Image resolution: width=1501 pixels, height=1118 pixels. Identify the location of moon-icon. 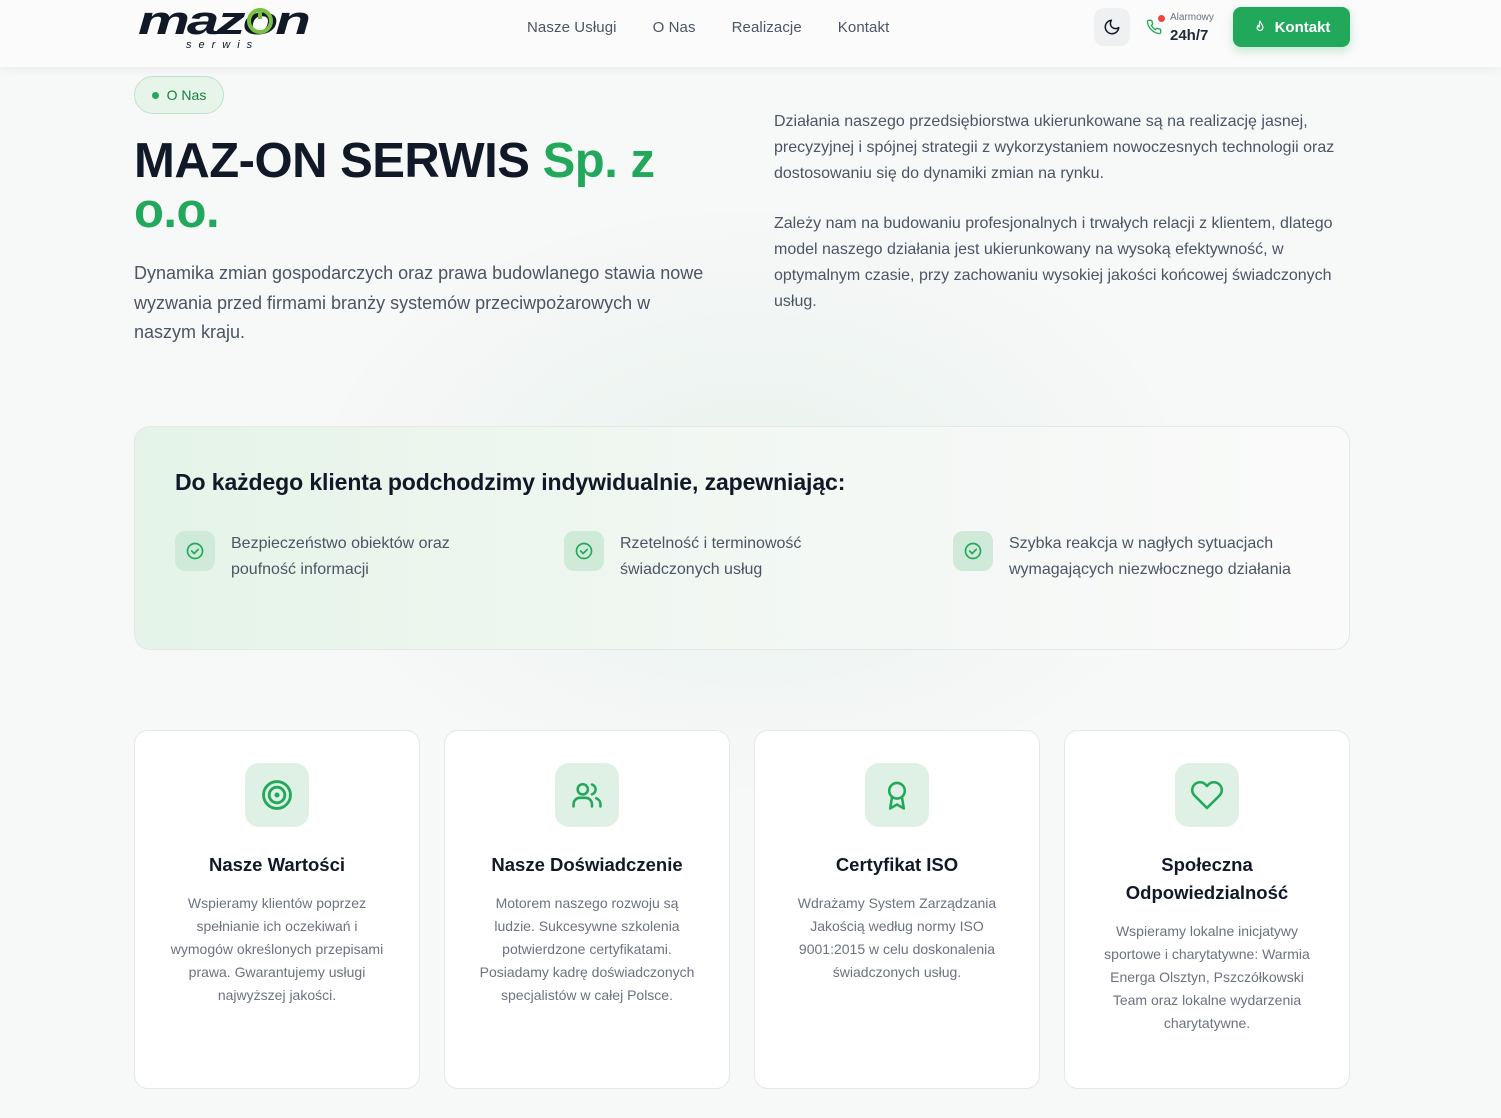
(1112, 27).